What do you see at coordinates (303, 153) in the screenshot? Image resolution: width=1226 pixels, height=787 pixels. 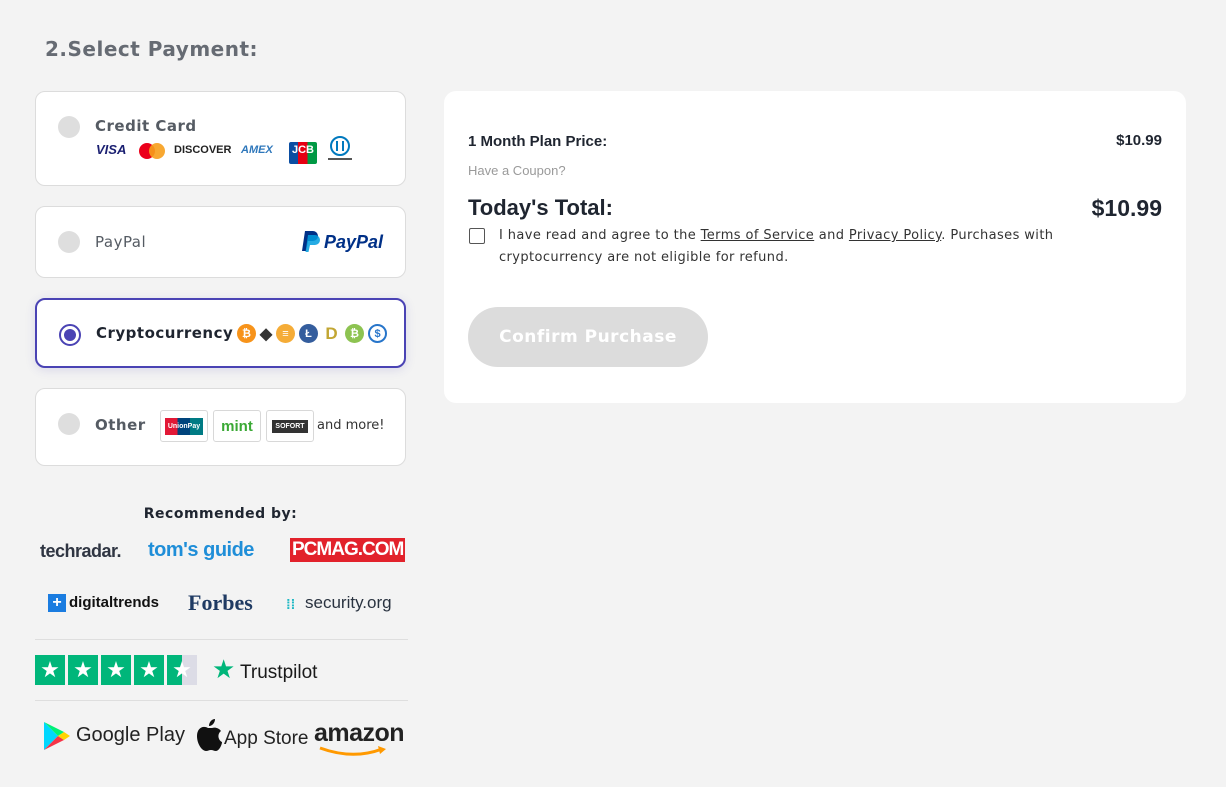 I see `jcb-icon: JCB` at bounding box center [303, 153].